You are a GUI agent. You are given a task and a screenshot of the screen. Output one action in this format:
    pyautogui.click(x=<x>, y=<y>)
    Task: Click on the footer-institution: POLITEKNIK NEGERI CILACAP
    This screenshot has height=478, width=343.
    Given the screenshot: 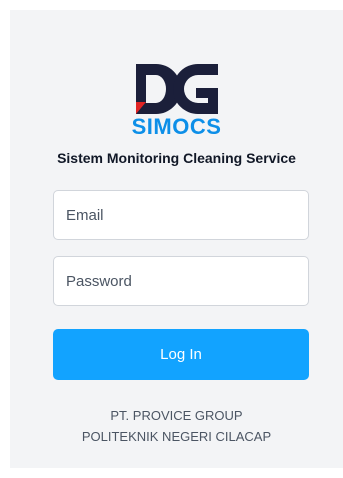 What is the action you would take?
    pyautogui.click(x=176, y=436)
    